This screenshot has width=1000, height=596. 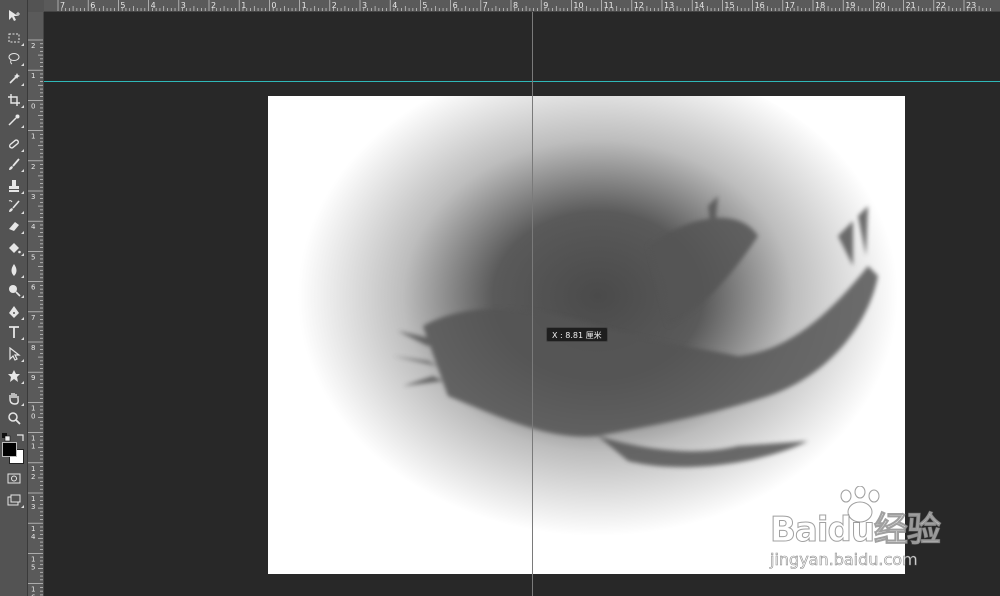 I want to click on ruler-label: 19, so click(x=850, y=5).